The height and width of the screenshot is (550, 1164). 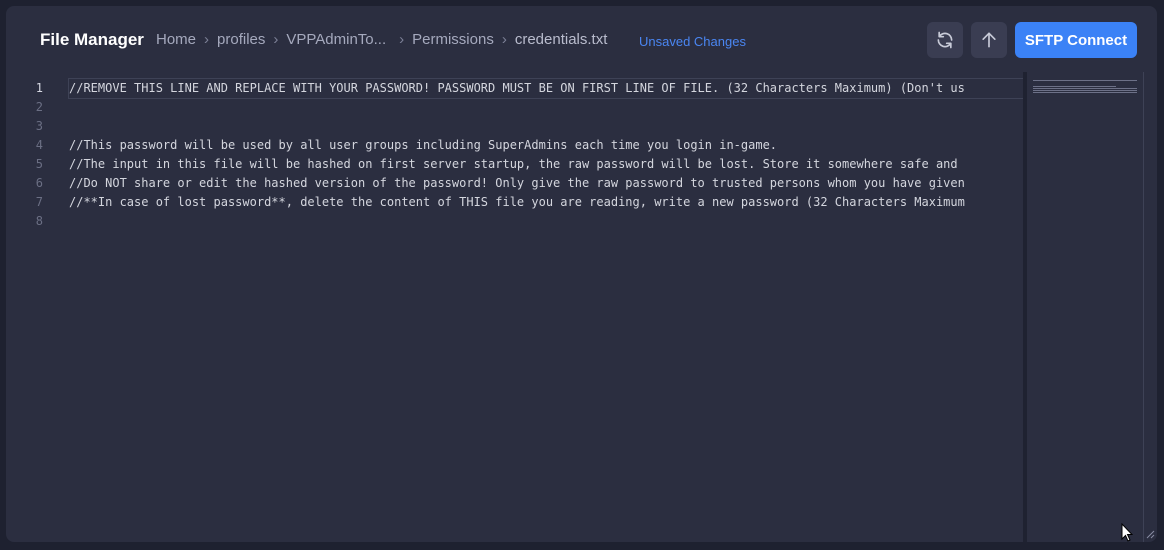 What do you see at coordinates (39, 145) in the screenshot?
I see `line-number: 4` at bounding box center [39, 145].